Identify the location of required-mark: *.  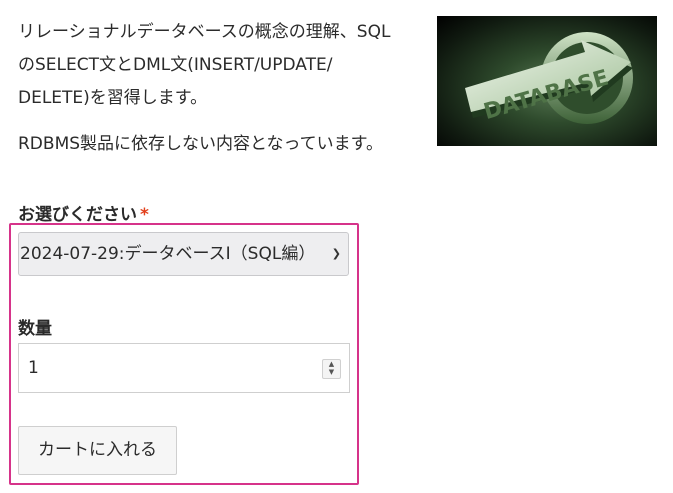
(144, 215).